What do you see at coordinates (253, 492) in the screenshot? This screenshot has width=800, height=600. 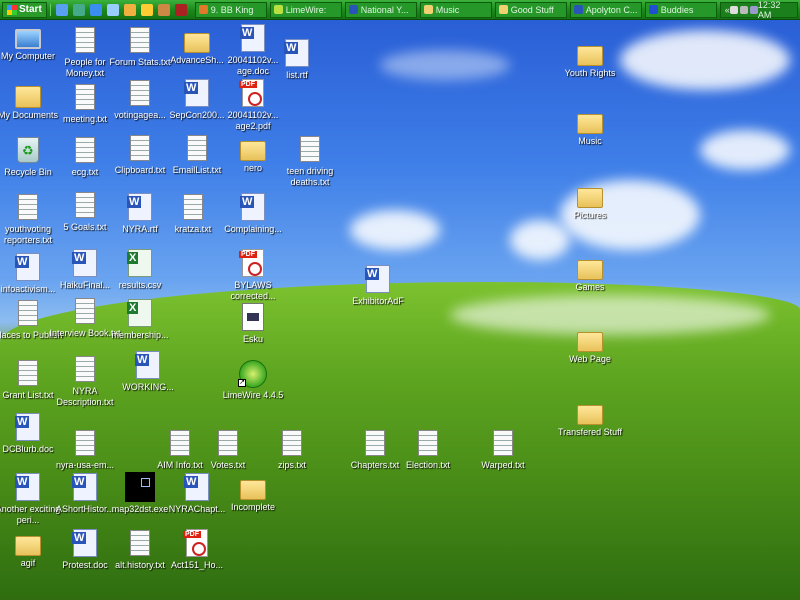 I see `desktop-icon: Incomplete` at bounding box center [253, 492].